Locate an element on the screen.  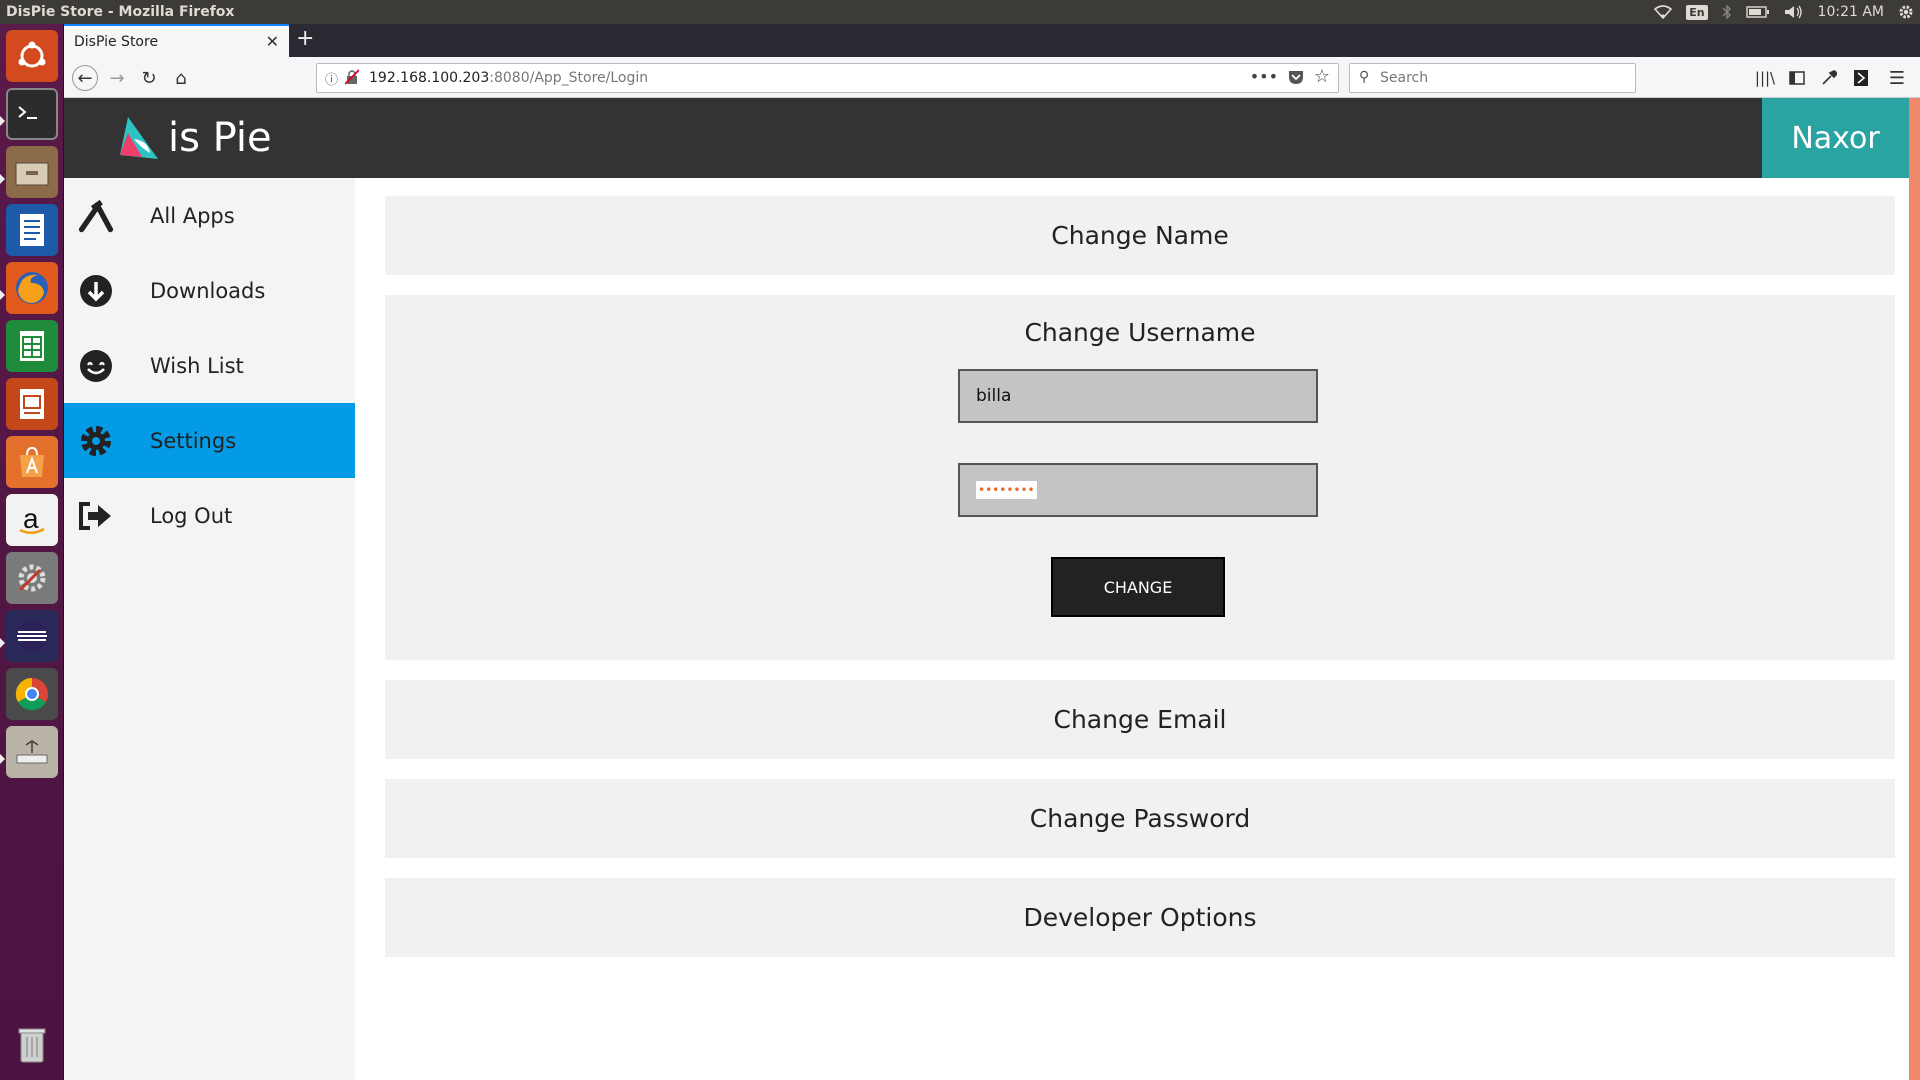
keyboard-layout-indicator: En is located at coordinates (1697, 12).